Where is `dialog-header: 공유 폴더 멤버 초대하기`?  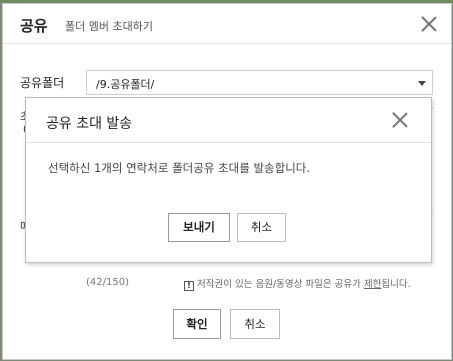 dialog-header: 공유 폴더 멤버 초대하기 is located at coordinates (227, 24).